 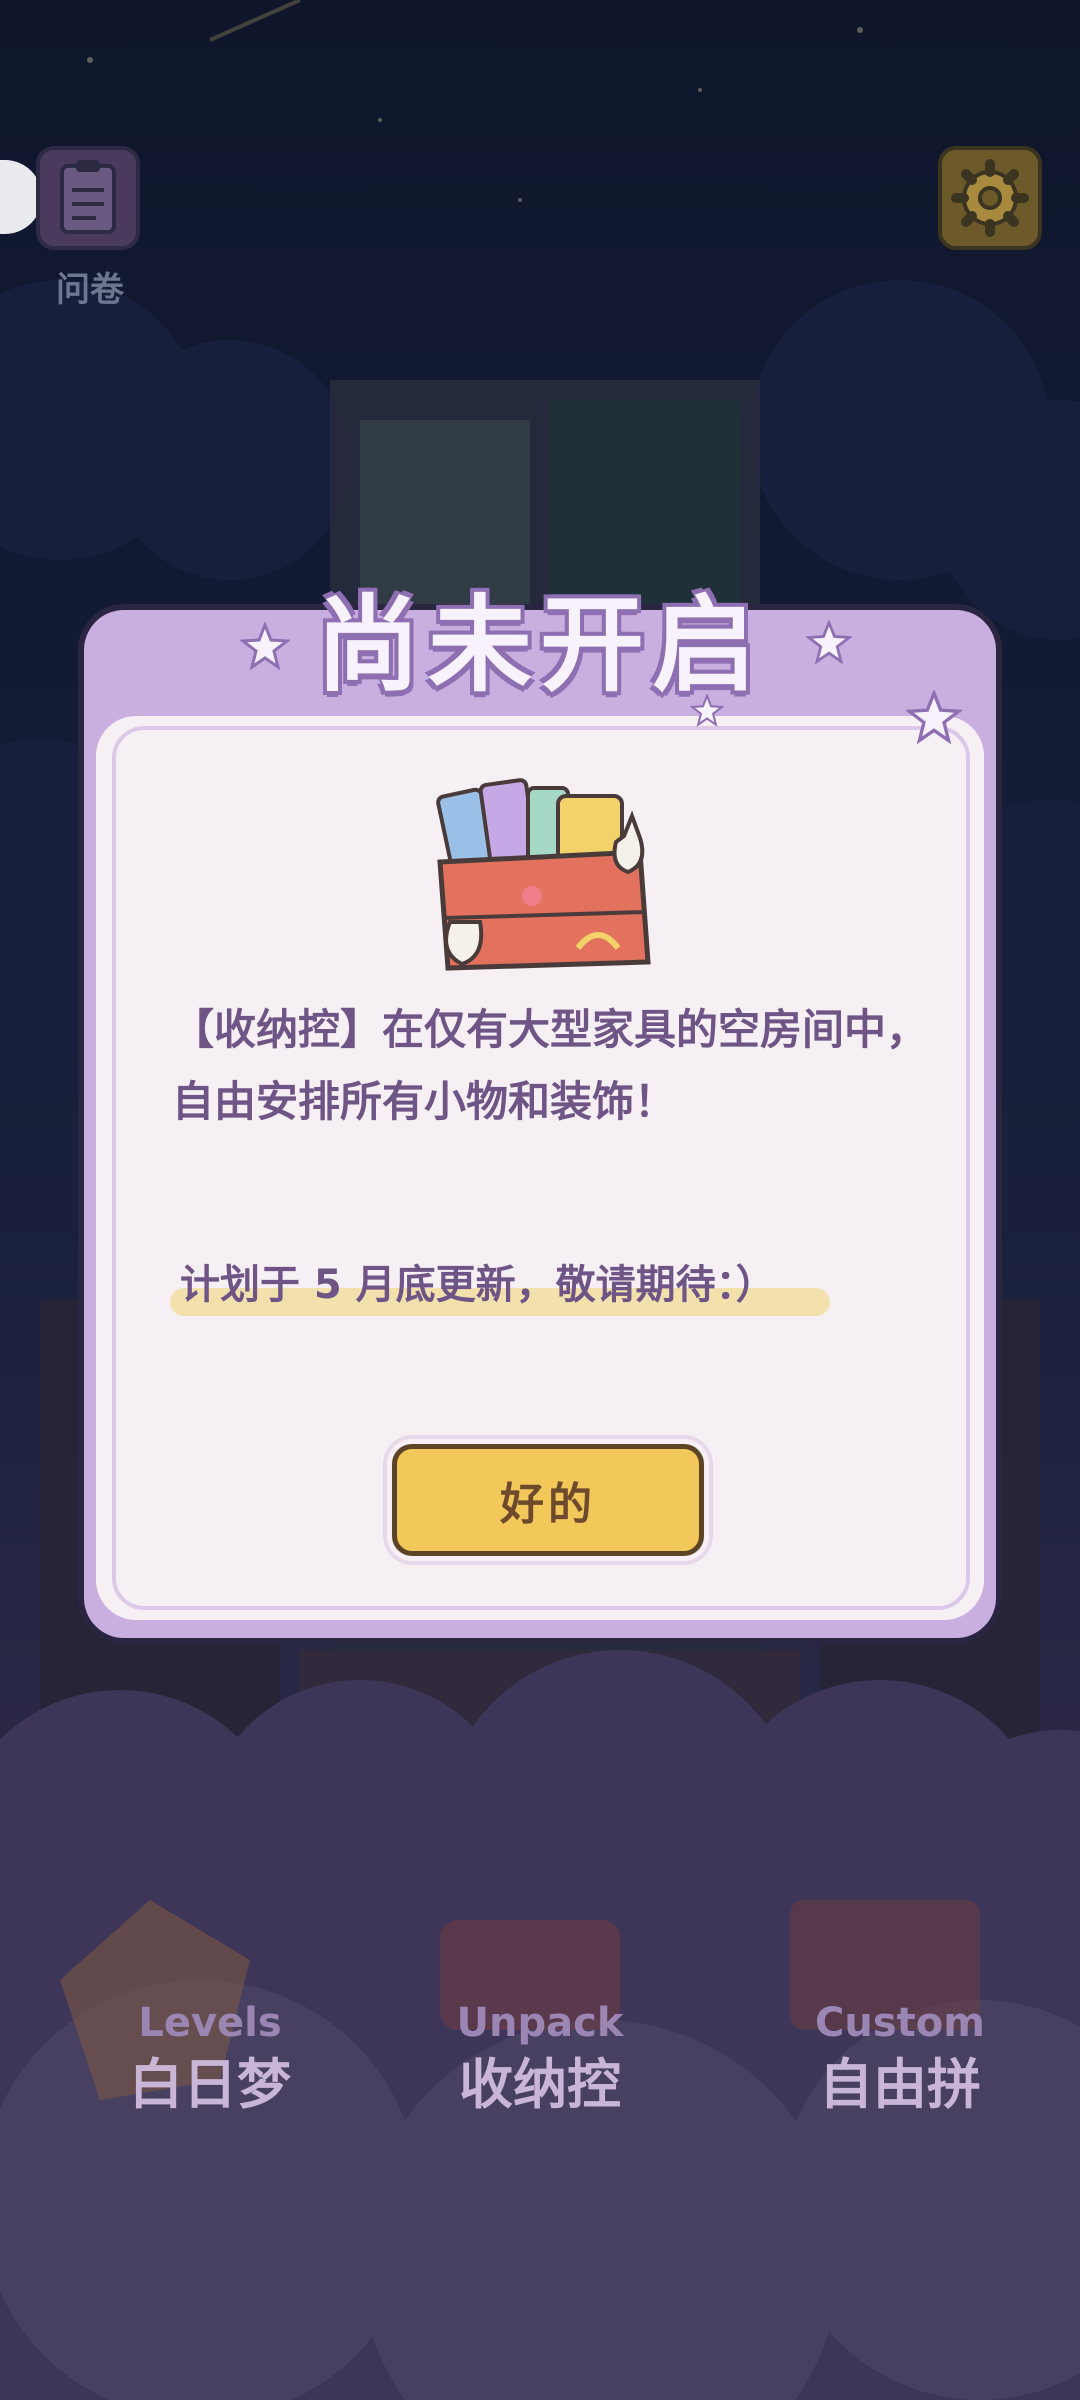 What do you see at coordinates (900, 2010) in the screenshot?
I see `mode-custom-button: Custom 自由拼` at bounding box center [900, 2010].